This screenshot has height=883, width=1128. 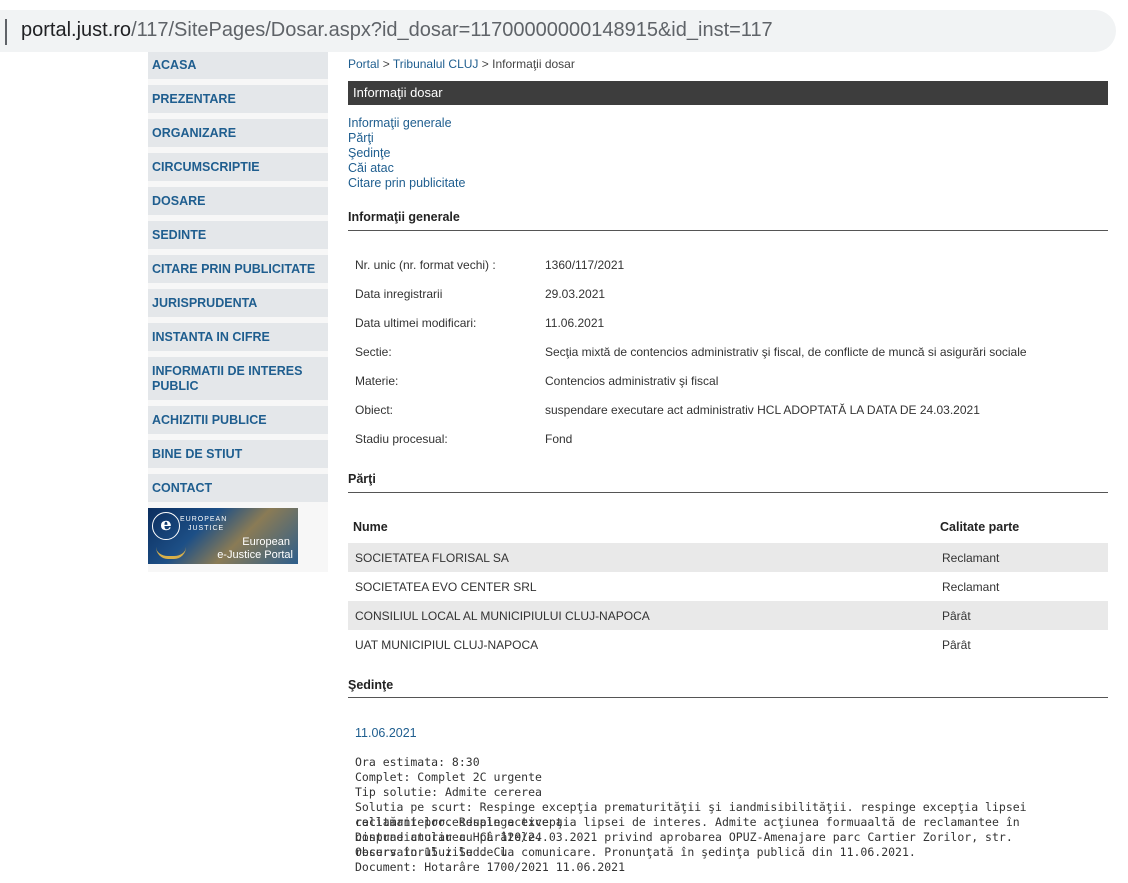 What do you see at coordinates (533, 64) in the screenshot?
I see `breadcrumb-current: Informaţii dosar` at bounding box center [533, 64].